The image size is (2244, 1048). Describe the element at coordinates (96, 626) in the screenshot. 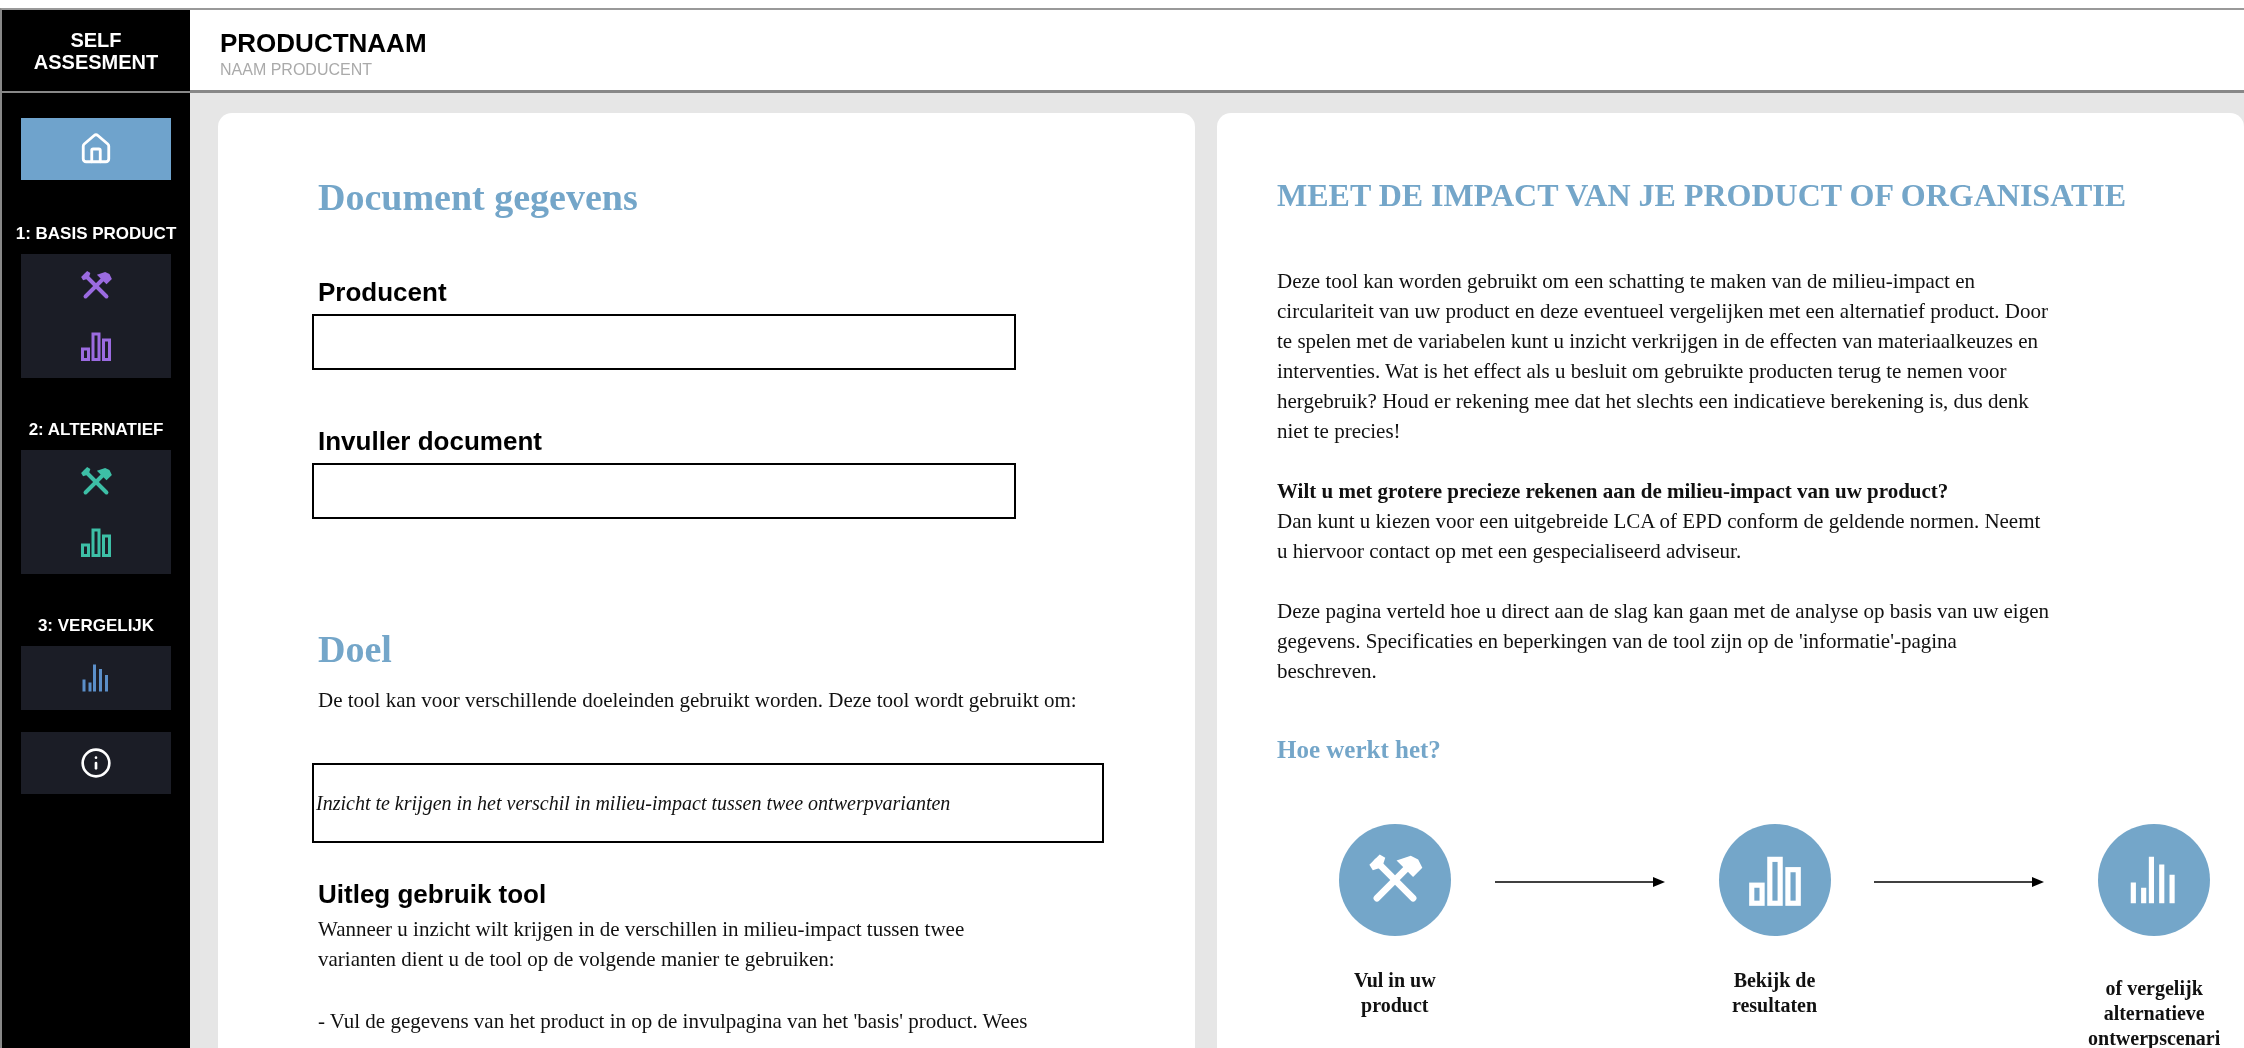

I see `section-label: 3: VERGELIJK` at that location.